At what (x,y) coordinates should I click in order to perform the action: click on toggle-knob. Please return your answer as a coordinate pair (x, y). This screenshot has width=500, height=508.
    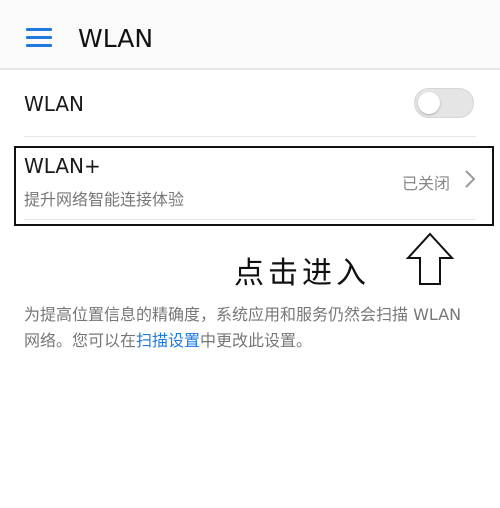
    Looking at the image, I should click on (429, 103).